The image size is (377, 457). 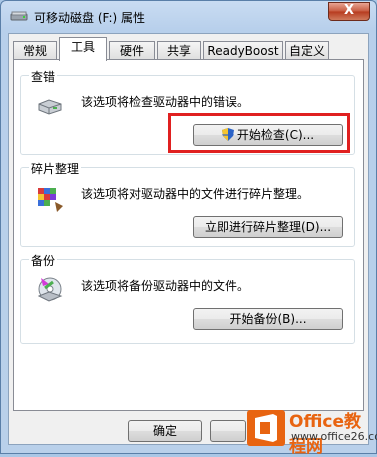 What do you see at coordinates (165, 102) in the screenshot?
I see `error-check-description: 该选项将检查驱动器中的错误。` at bounding box center [165, 102].